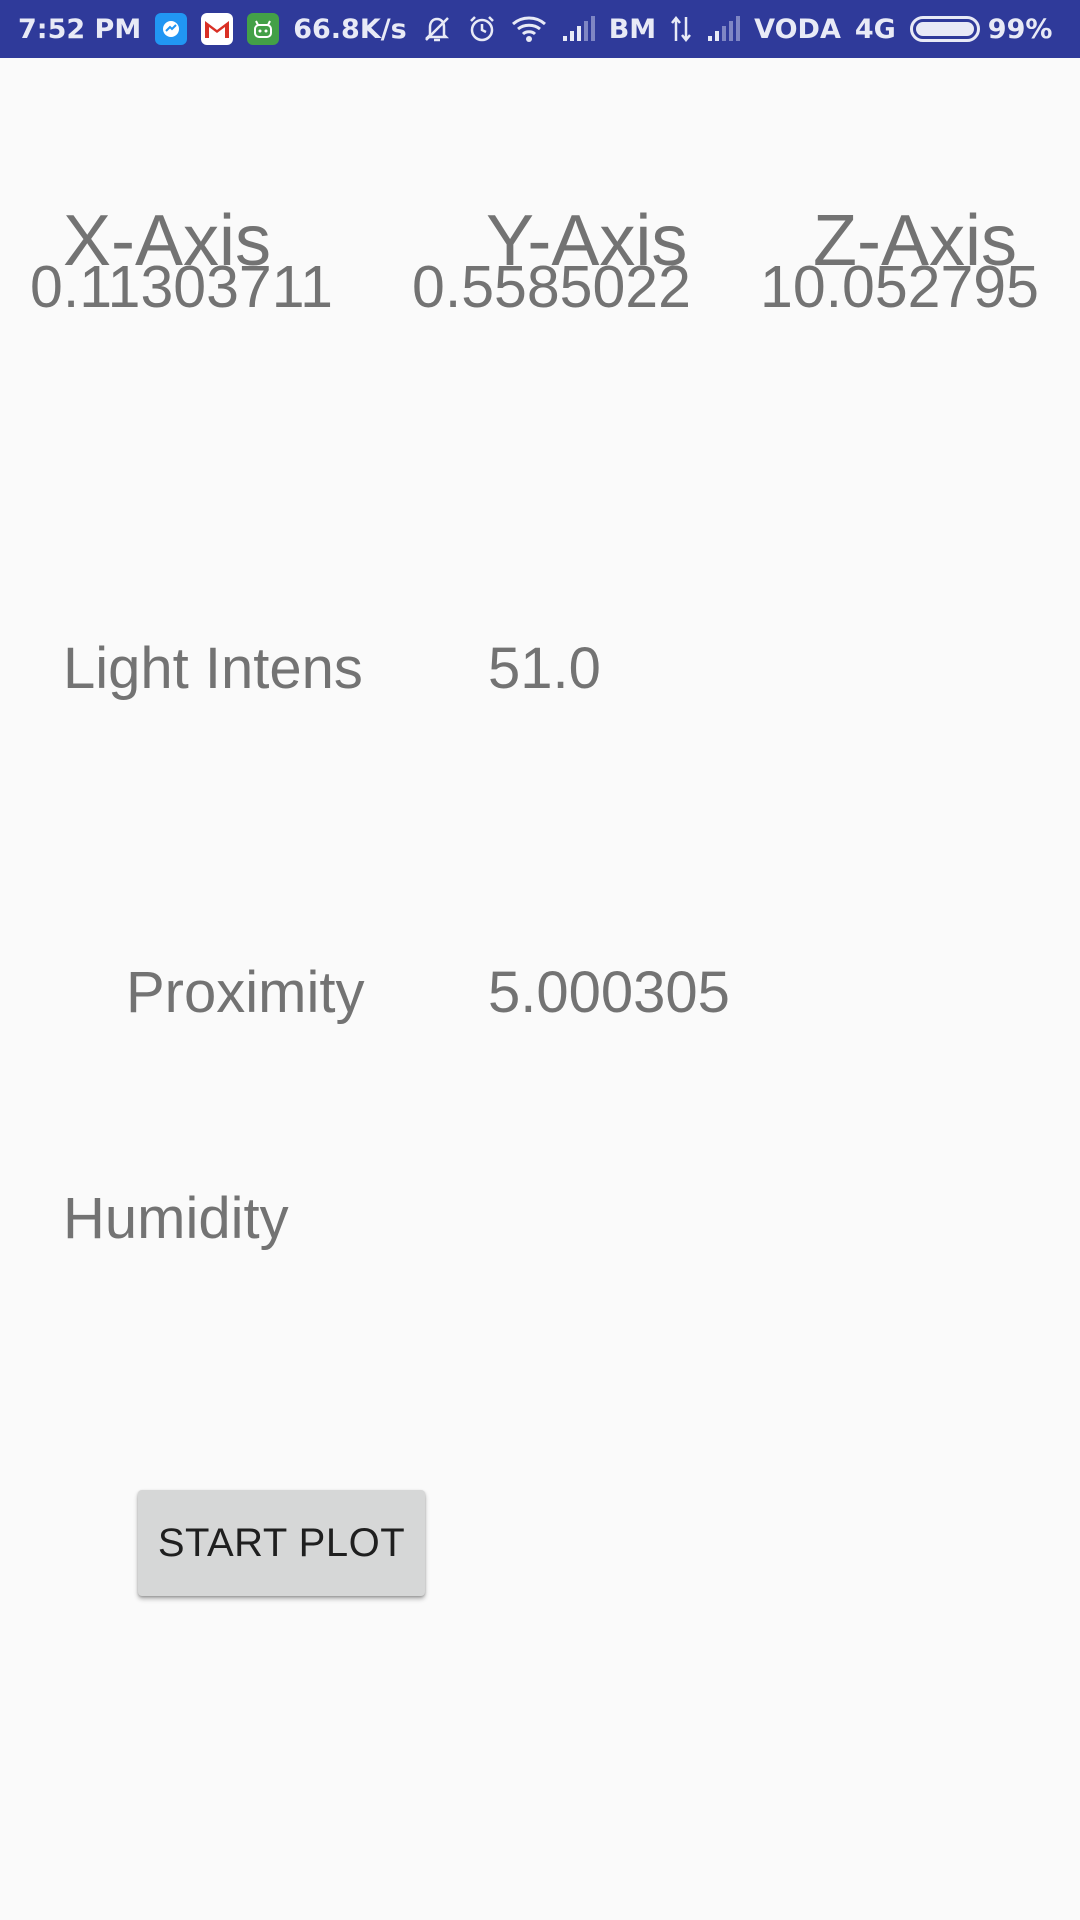 This screenshot has width=1080, height=1920. What do you see at coordinates (482, 29) in the screenshot?
I see `alarm-icon` at bounding box center [482, 29].